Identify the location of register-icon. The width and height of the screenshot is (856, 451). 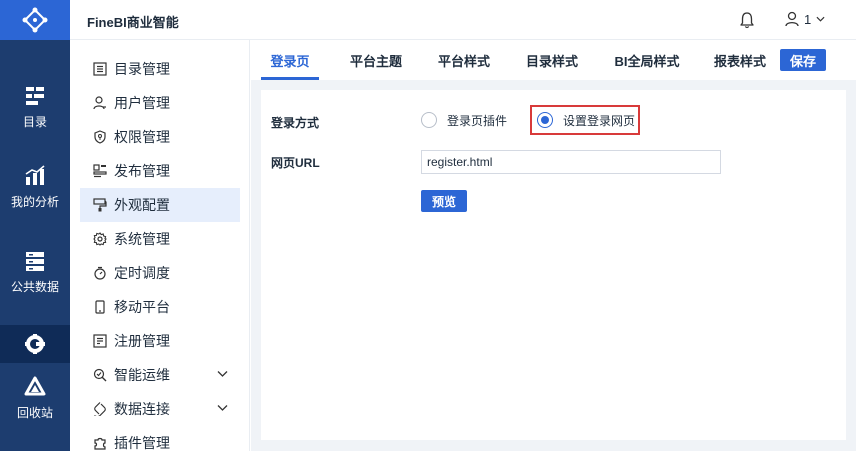
(100, 341).